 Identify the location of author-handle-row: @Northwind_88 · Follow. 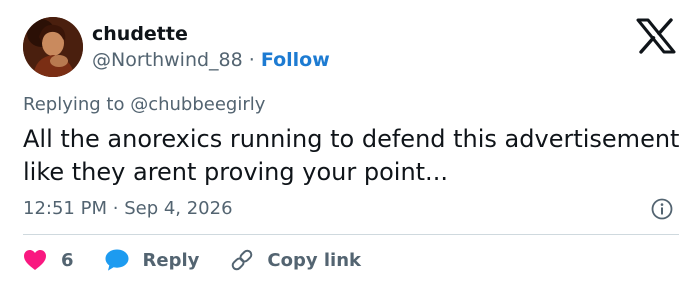
(211, 60).